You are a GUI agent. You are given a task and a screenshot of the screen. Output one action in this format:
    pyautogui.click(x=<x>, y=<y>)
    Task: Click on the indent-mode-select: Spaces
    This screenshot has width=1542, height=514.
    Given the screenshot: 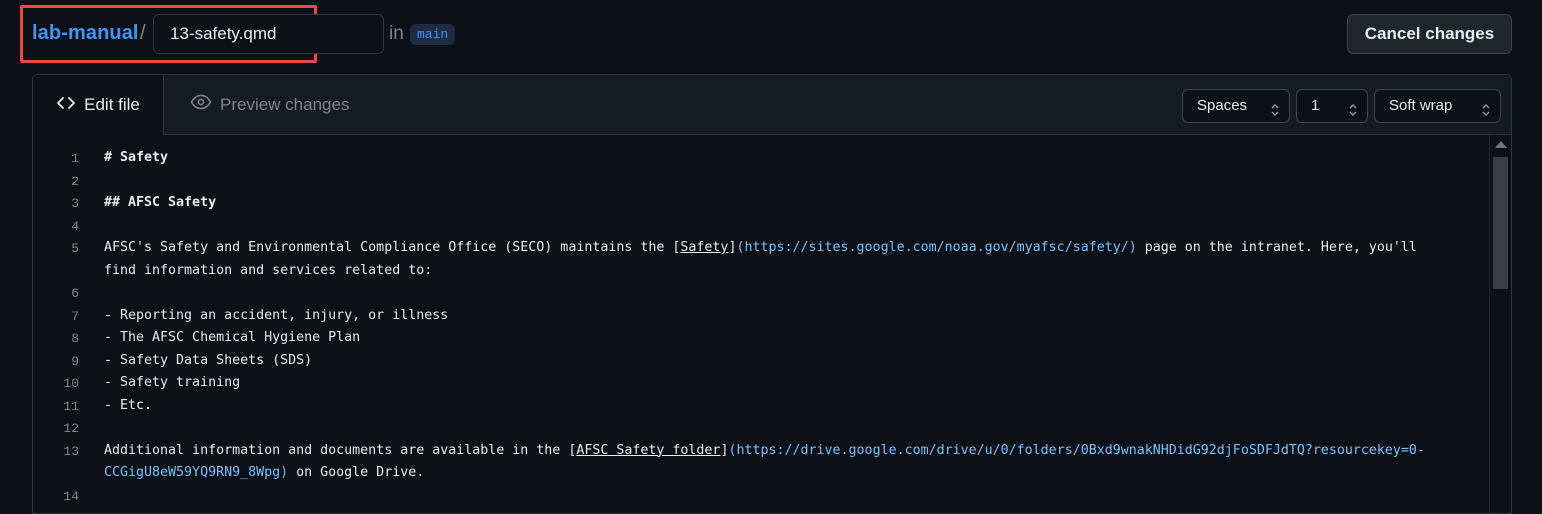 What is the action you would take?
    pyautogui.click(x=1236, y=106)
    